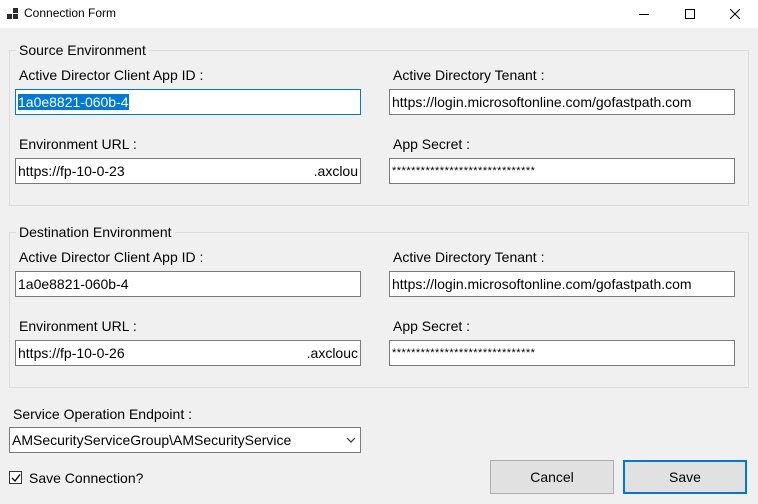 The image size is (758, 504). Describe the element at coordinates (78, 144) in the screenshot. I see `source-env-url-label: Environment URL :` at that location.